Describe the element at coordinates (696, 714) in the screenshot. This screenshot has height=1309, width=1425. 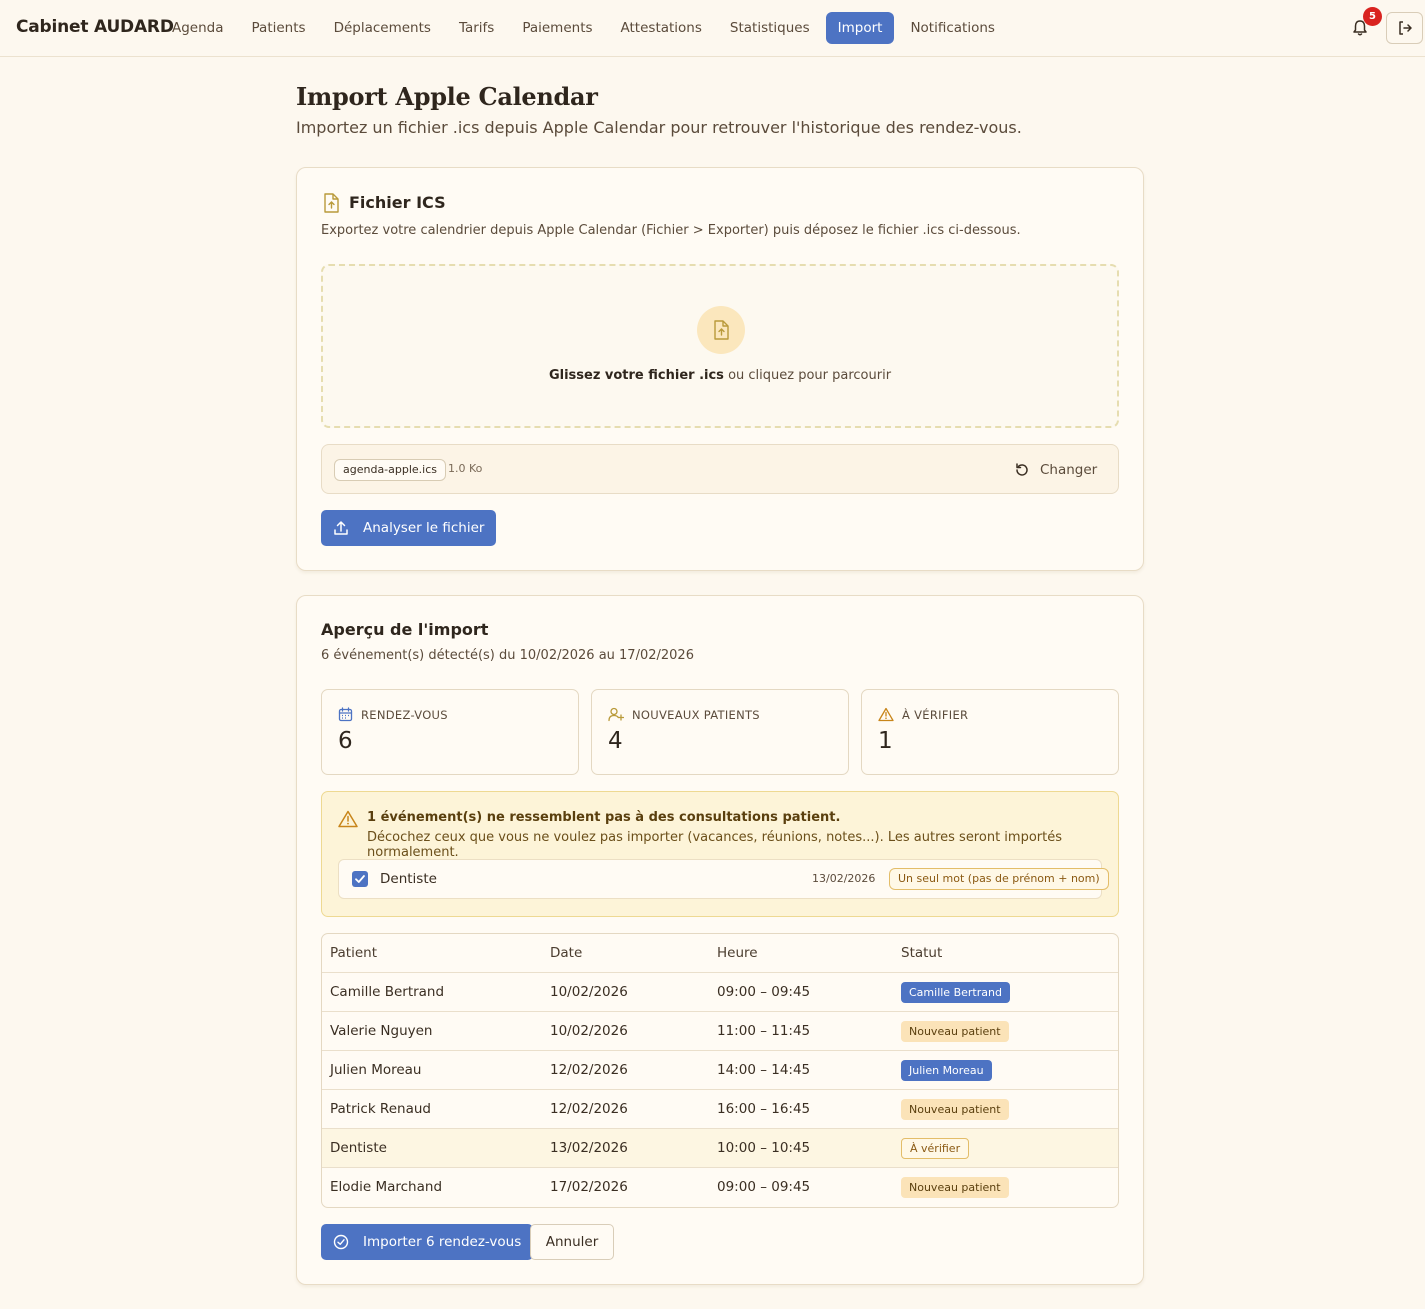
I see `stat-label: NOUVEAUX PATIENTS` at that location.